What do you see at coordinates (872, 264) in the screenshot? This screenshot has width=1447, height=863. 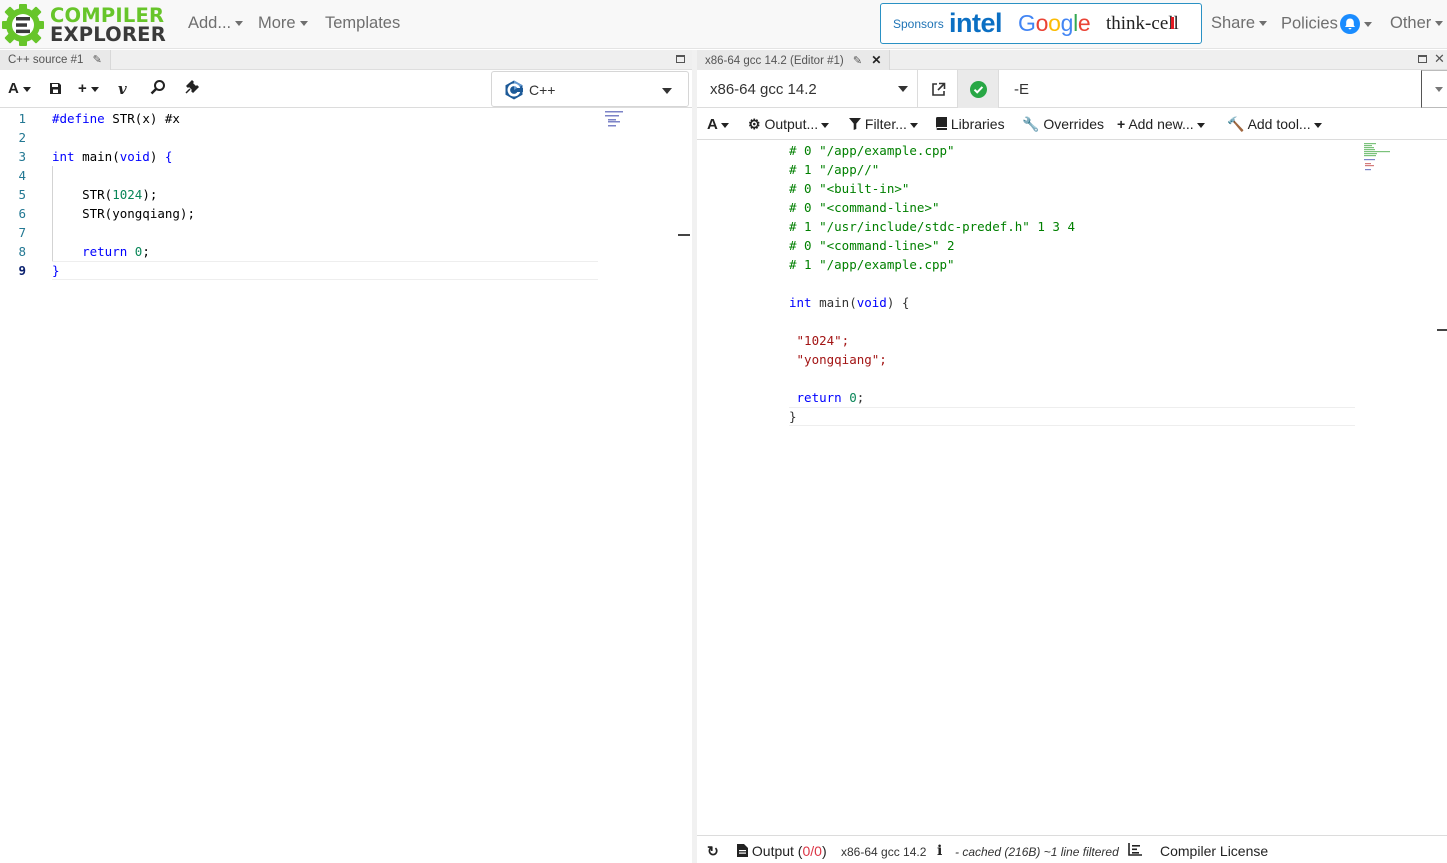 I see `output-line: # 1 "/app/example.cpp"` at bounding box center [872, 264].